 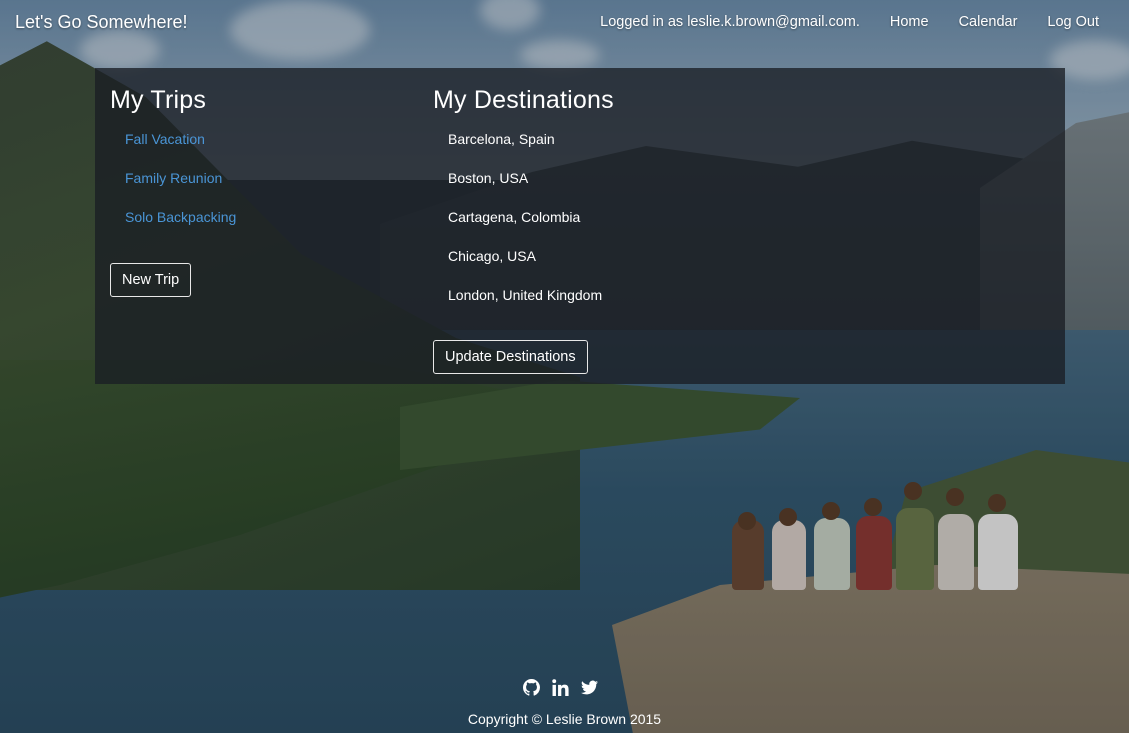 I want to click on social-links, so click(x=560, y=687).